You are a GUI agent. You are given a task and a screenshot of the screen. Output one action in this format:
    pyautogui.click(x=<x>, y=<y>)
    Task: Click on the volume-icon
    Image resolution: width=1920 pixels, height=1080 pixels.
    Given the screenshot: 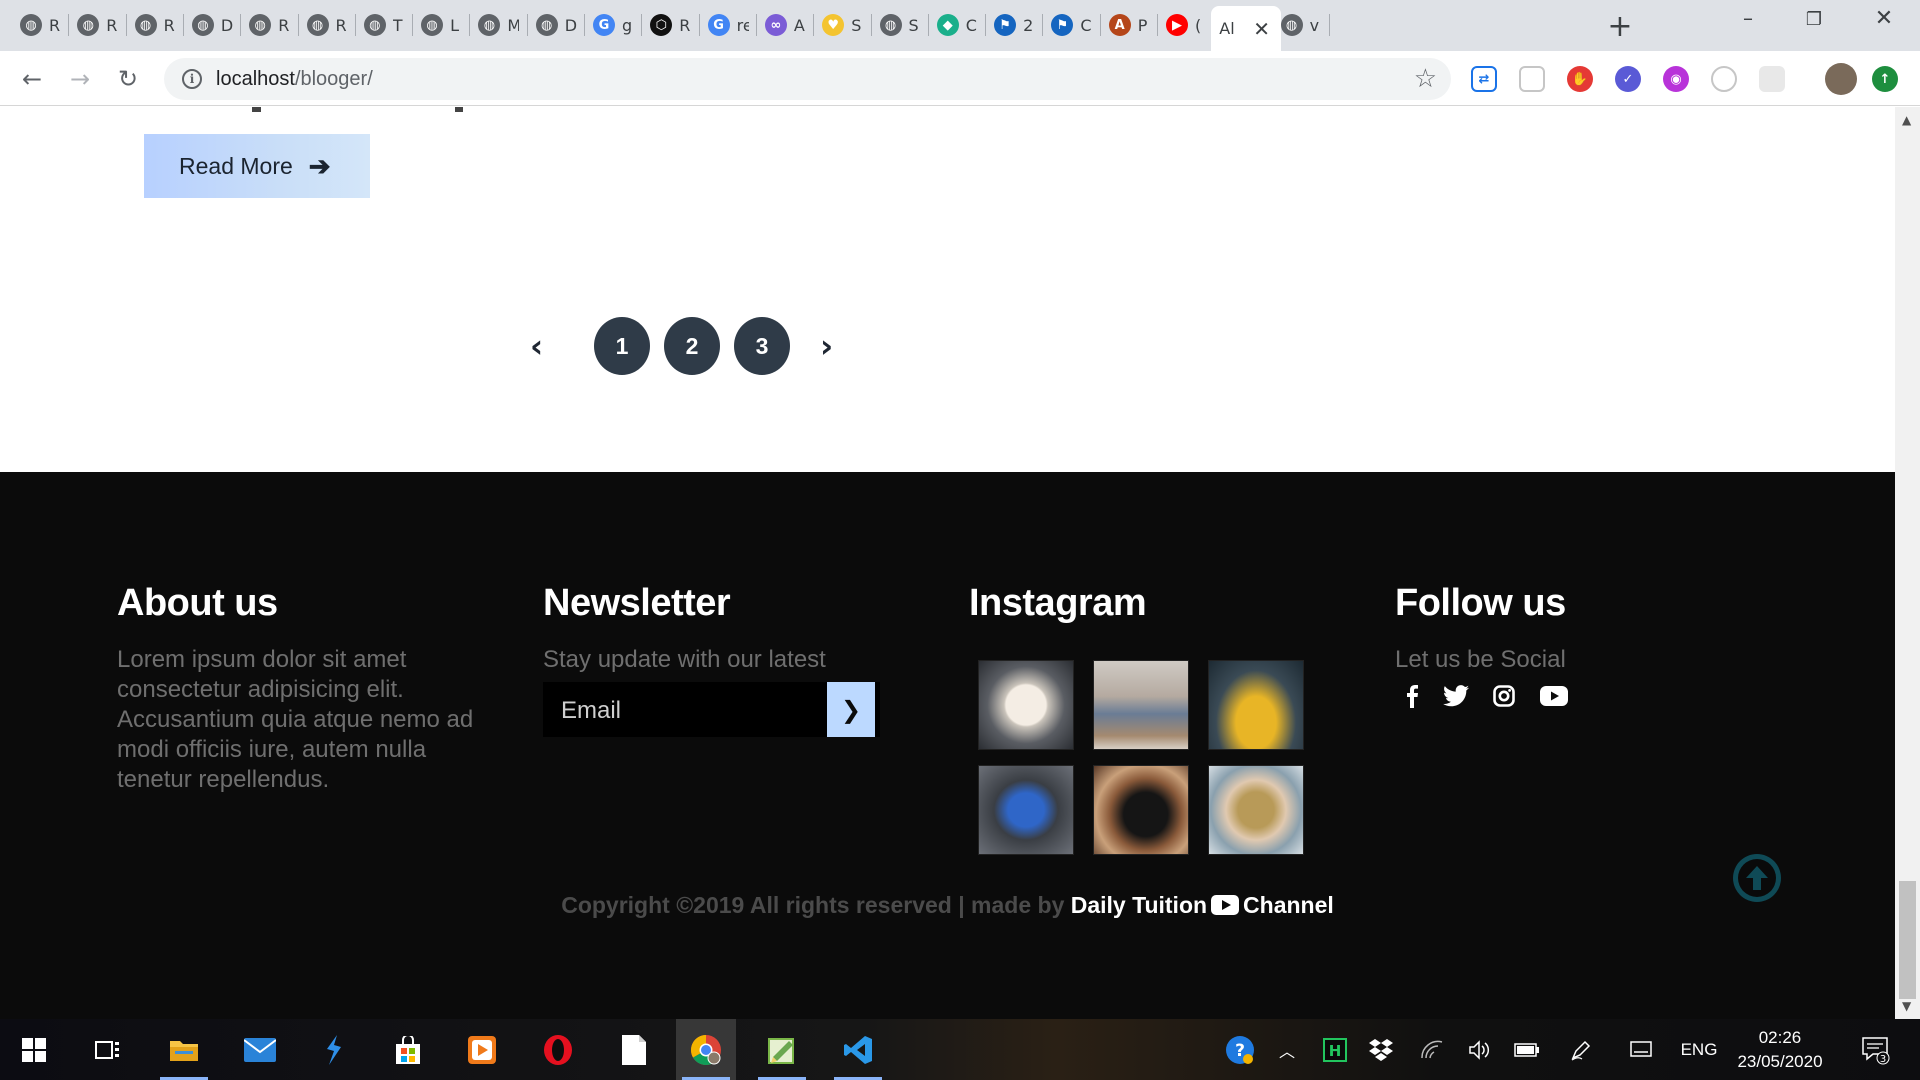 What is the action you would take?
    pyautogui.click(x=1480, y=1049)
    